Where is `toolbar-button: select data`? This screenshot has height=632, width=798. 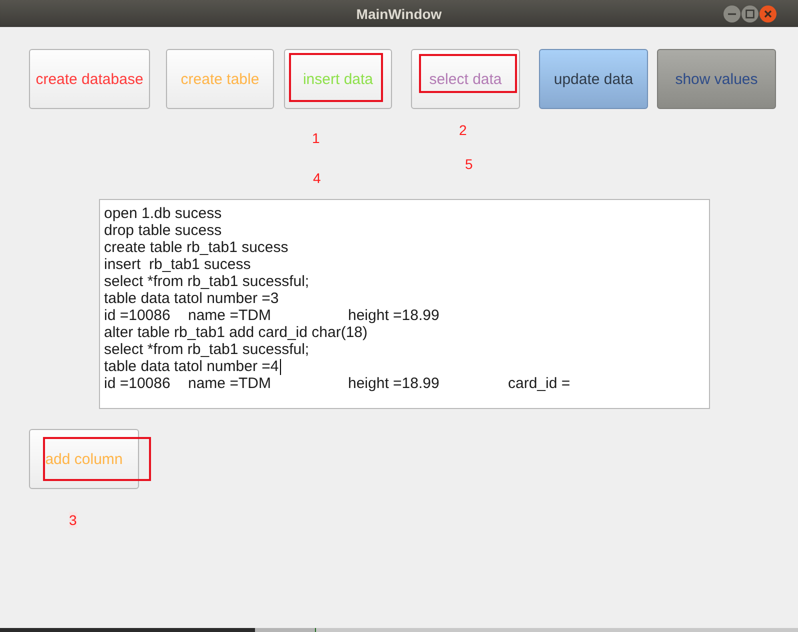 toolbar-button: select data is located at coordinates (465, 79).